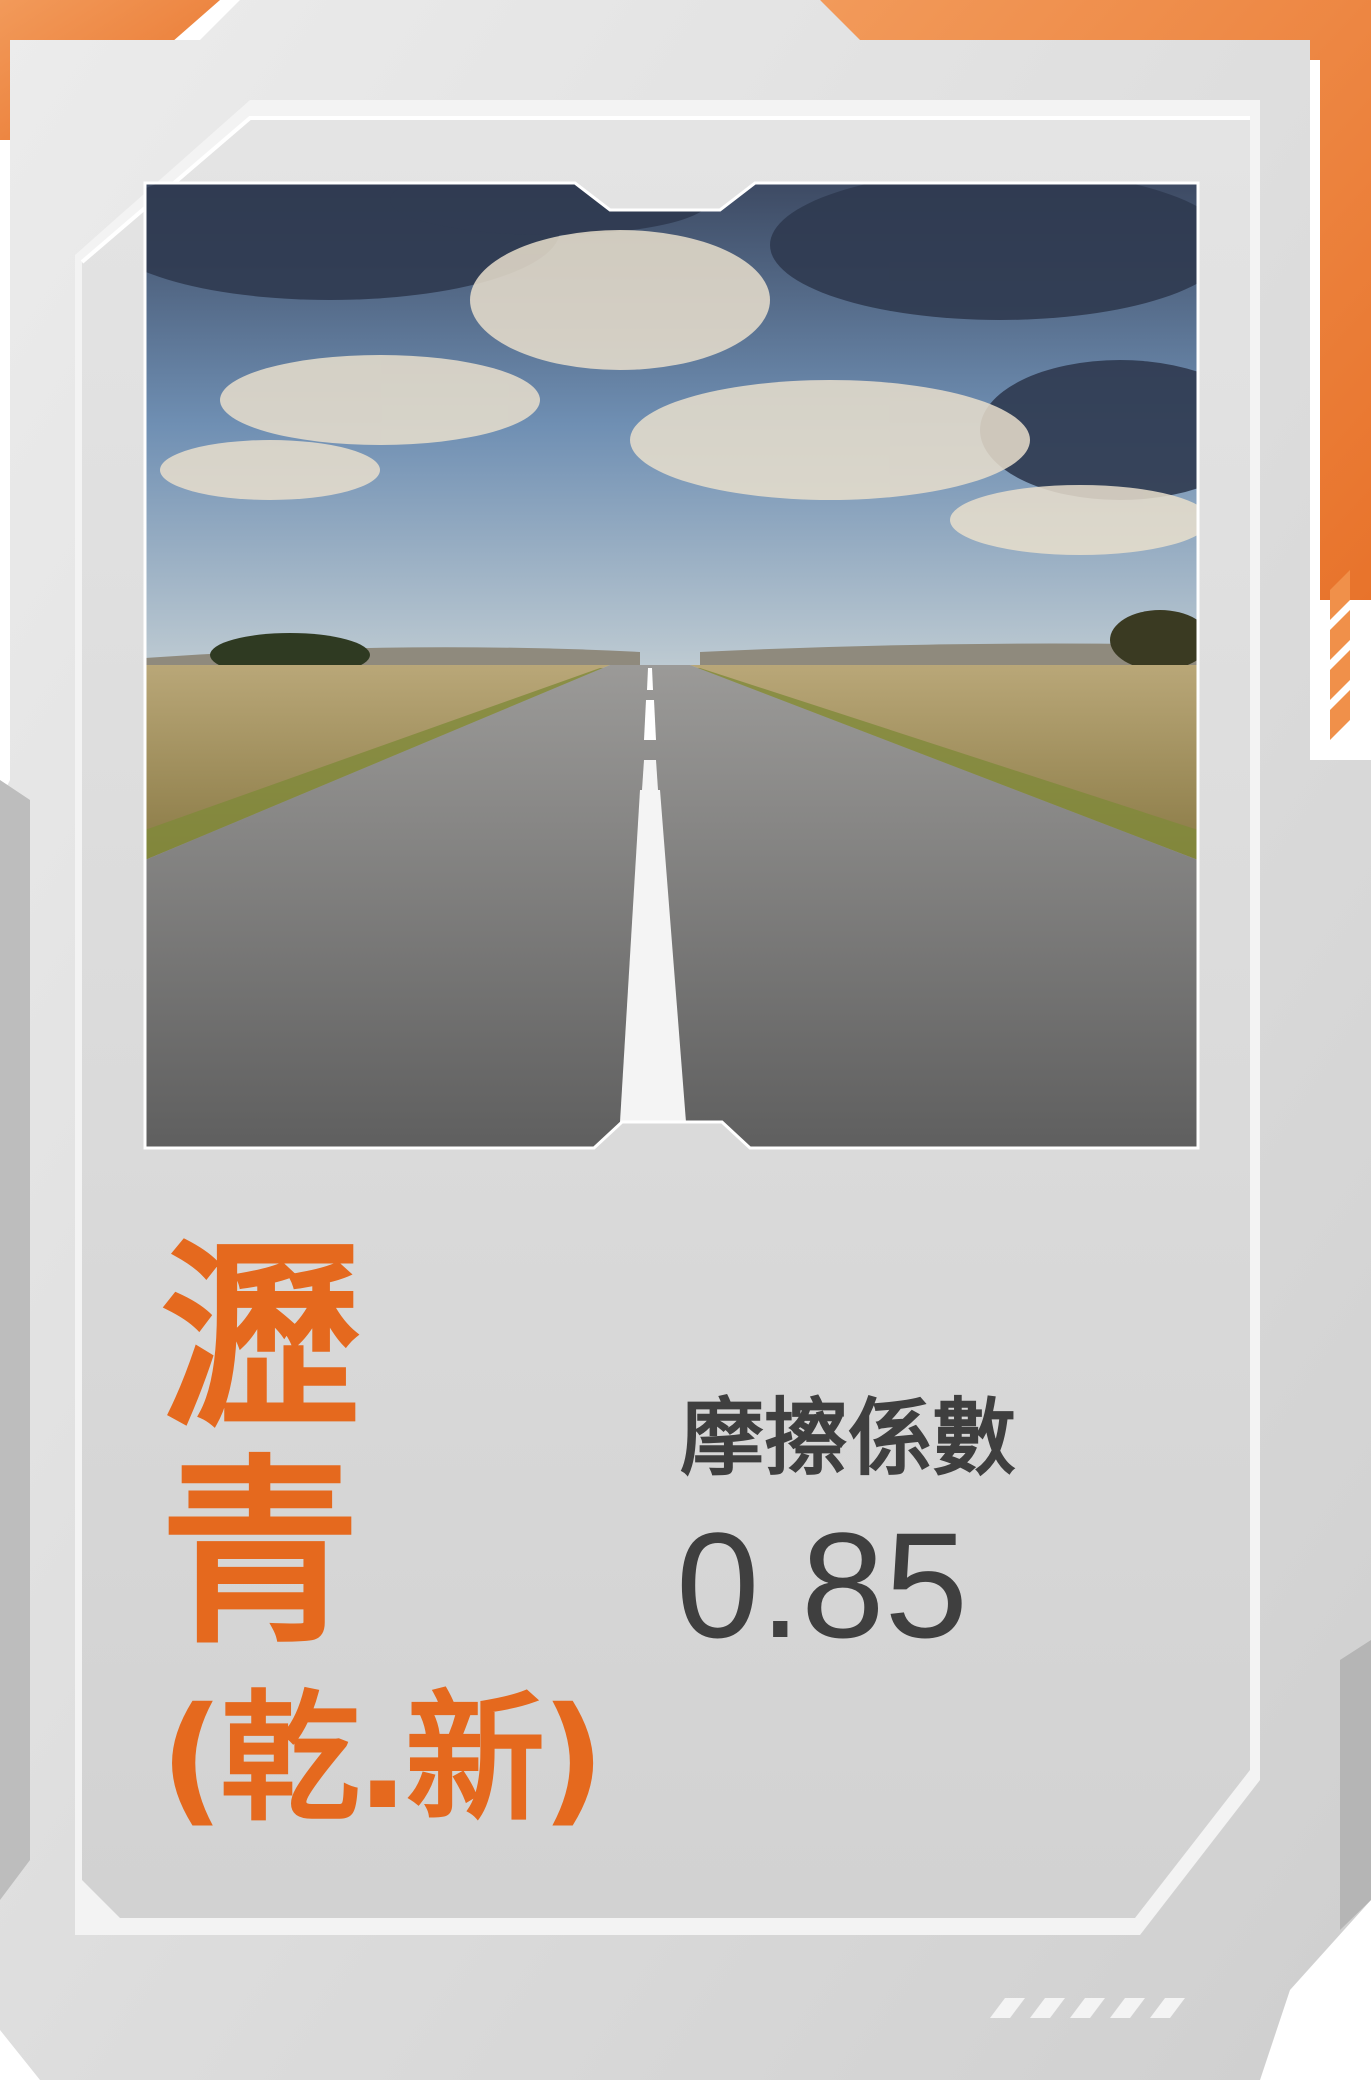 This screenshot has height=2080, width=1371. I want to click on friction-coefficient-value: 0.85, so click(822, 1585).